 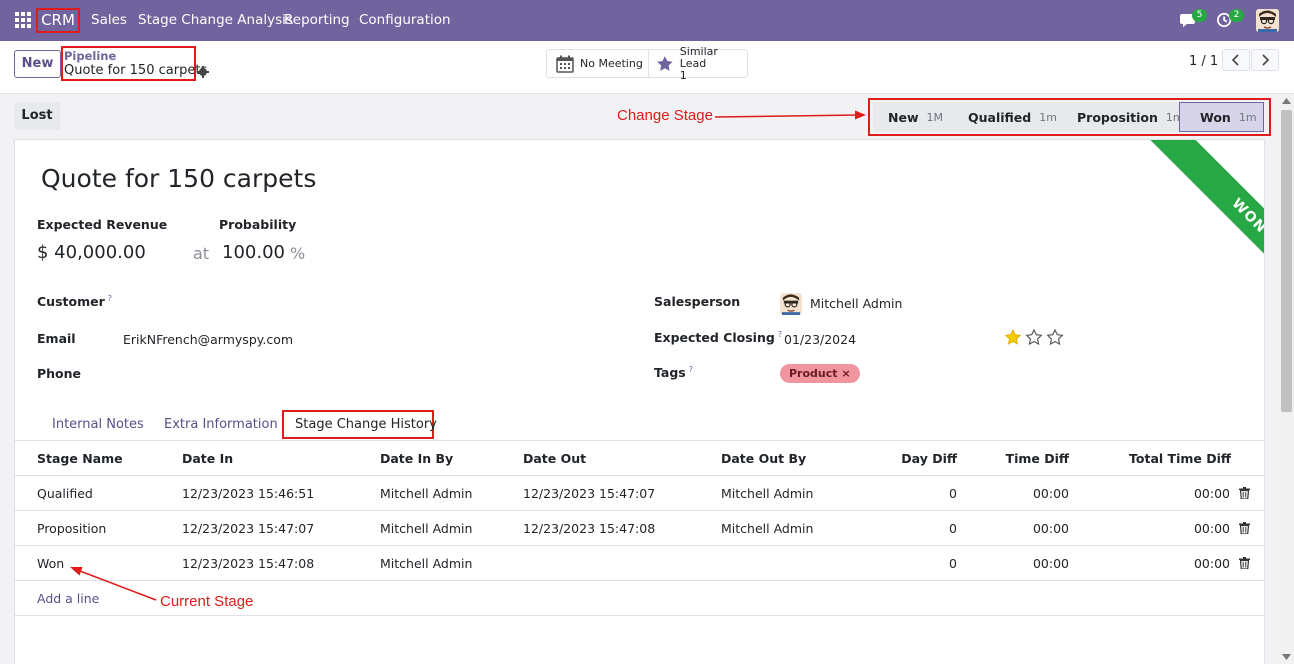 I want to click on app-brand: CRM, so click(x=58, y=20).